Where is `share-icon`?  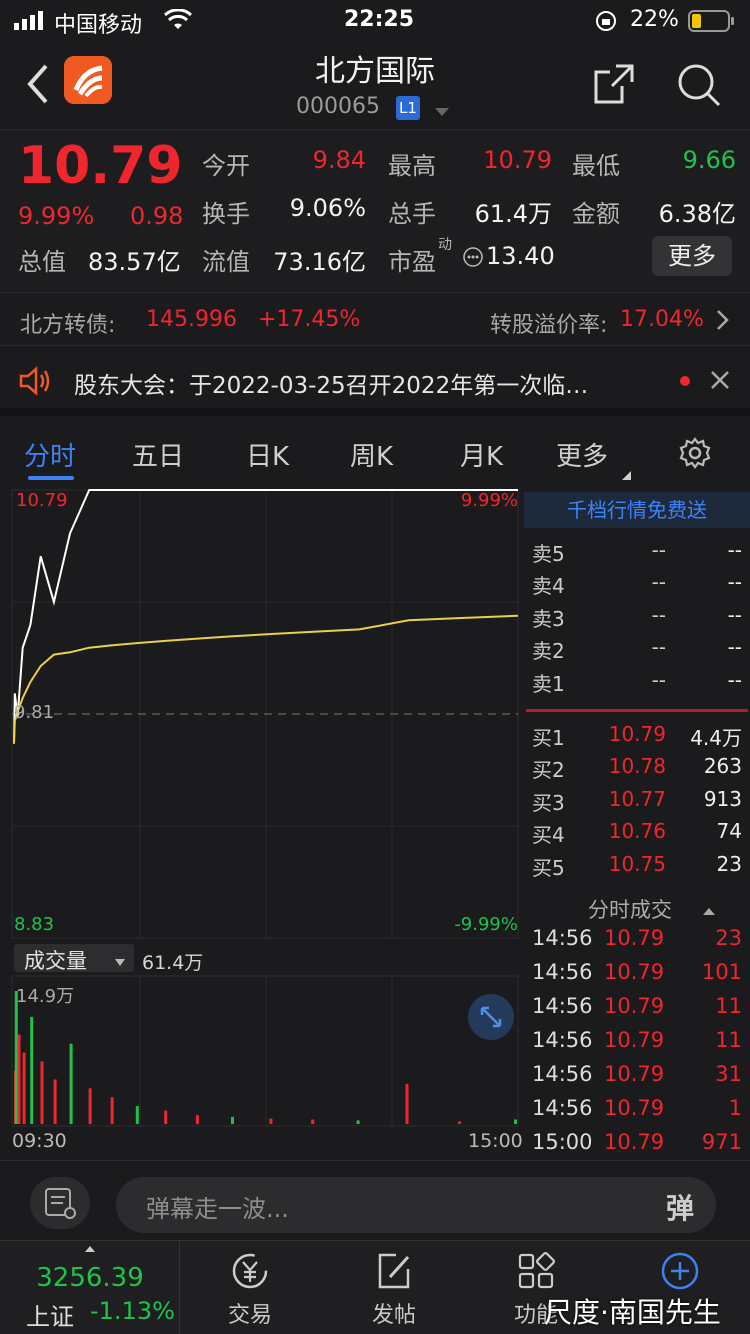
share-icon is located at coordinates (614, 86).